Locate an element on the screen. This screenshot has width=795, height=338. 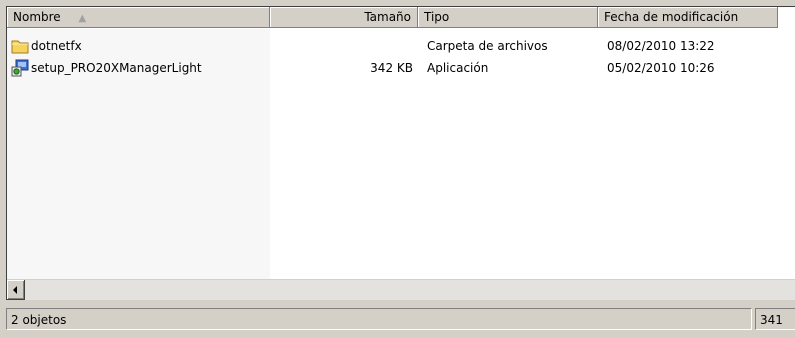
scroll-left-button is located at coordinates (16, 290).